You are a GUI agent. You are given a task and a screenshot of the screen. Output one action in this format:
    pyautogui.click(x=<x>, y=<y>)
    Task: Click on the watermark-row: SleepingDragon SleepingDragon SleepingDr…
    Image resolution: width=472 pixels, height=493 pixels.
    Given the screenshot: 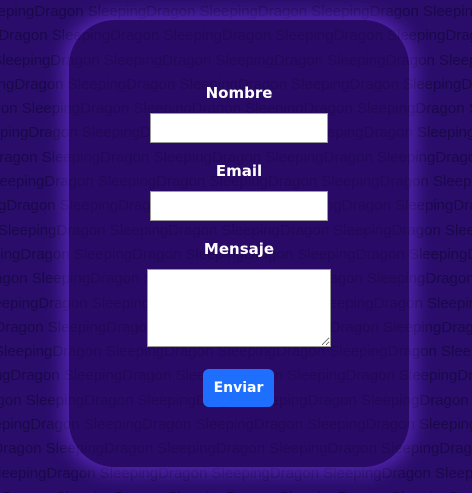 What is the action you would take?
    pyautogui.click(x=236, y=489)
    